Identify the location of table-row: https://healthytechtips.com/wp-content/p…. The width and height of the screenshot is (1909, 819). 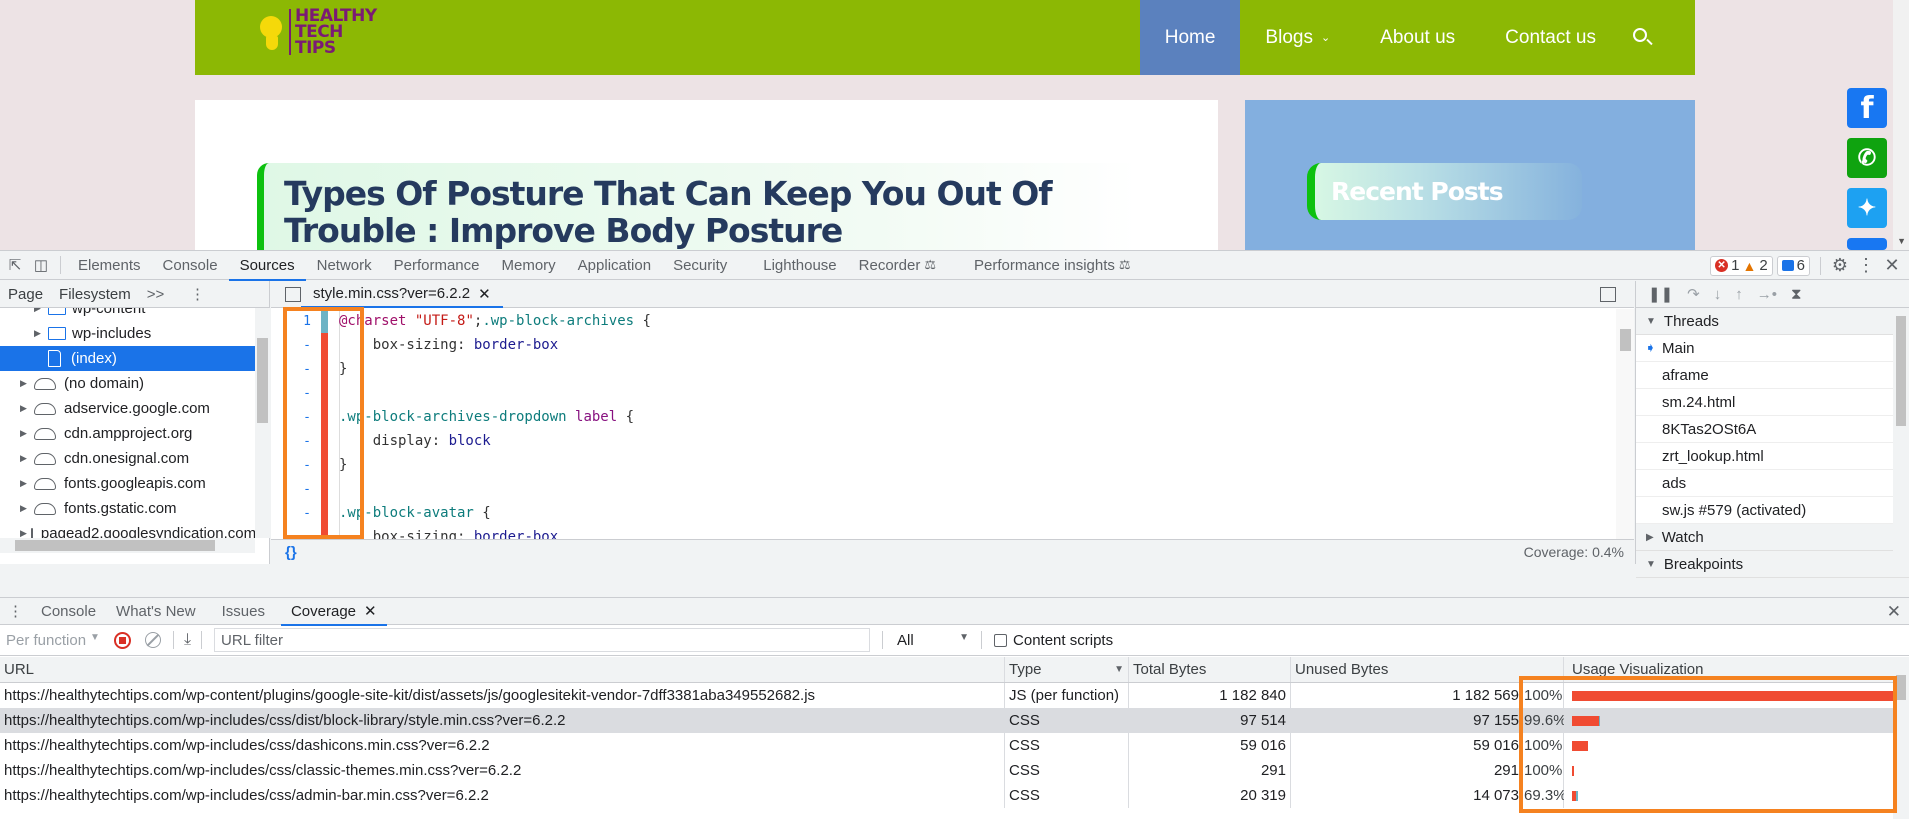
(954, 695).